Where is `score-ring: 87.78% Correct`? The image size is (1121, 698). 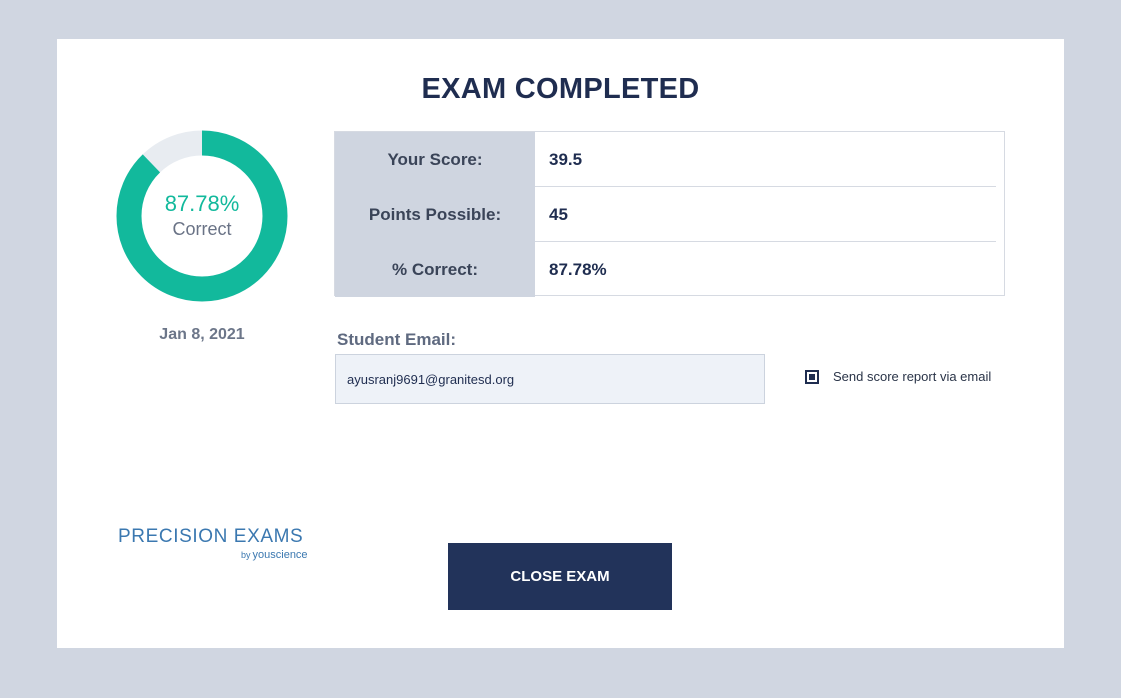
score-ring: 87.78% Correct is located at coordinates (202, 216).